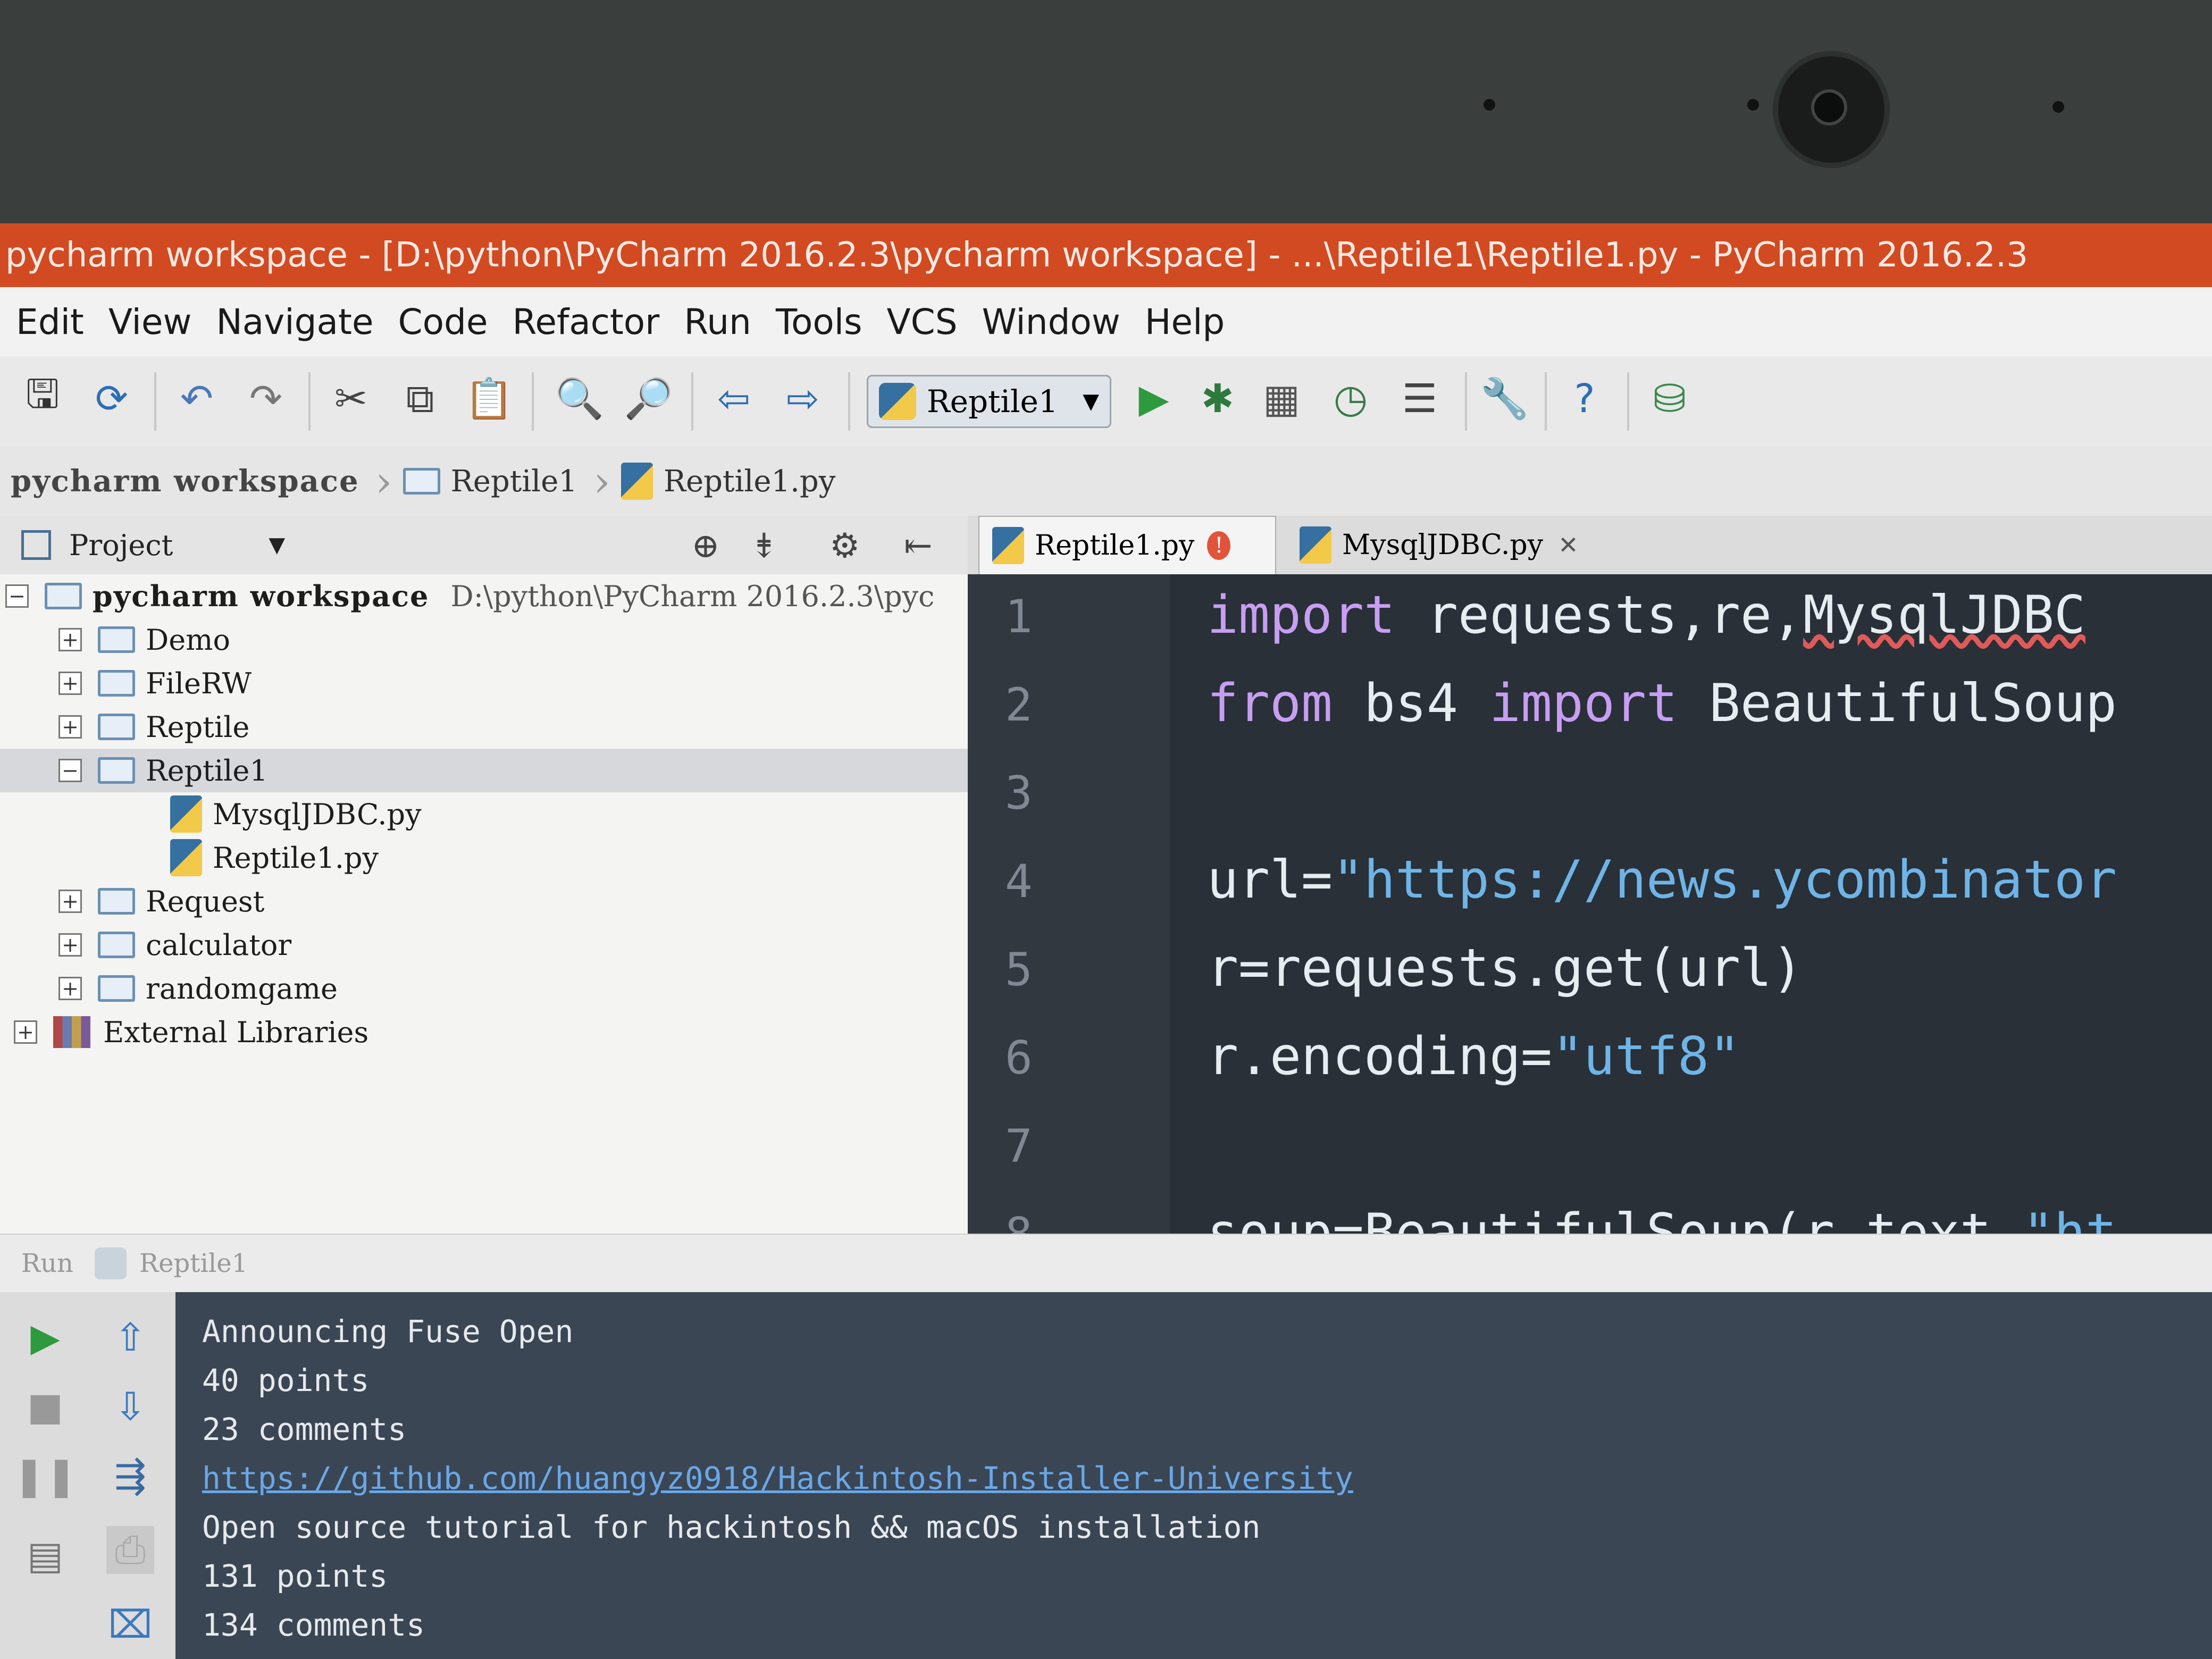  Describe the element at coordinates (1584, 398) in the screenshot. I see `help-icon: ?` at that location.